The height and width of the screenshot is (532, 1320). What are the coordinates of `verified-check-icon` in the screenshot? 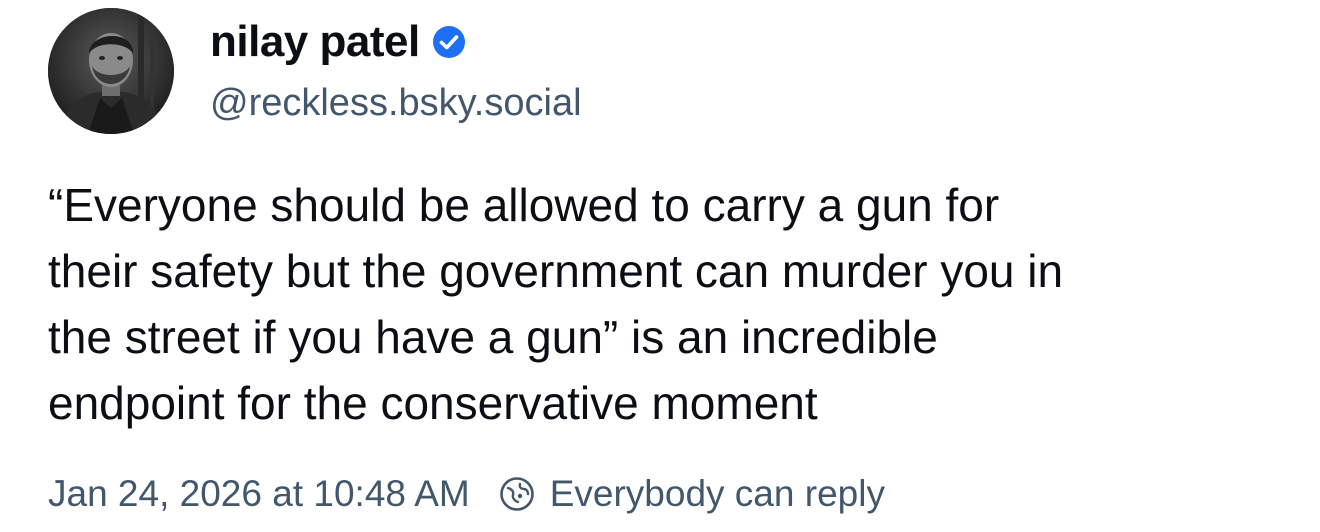 It's located at (449, 42).